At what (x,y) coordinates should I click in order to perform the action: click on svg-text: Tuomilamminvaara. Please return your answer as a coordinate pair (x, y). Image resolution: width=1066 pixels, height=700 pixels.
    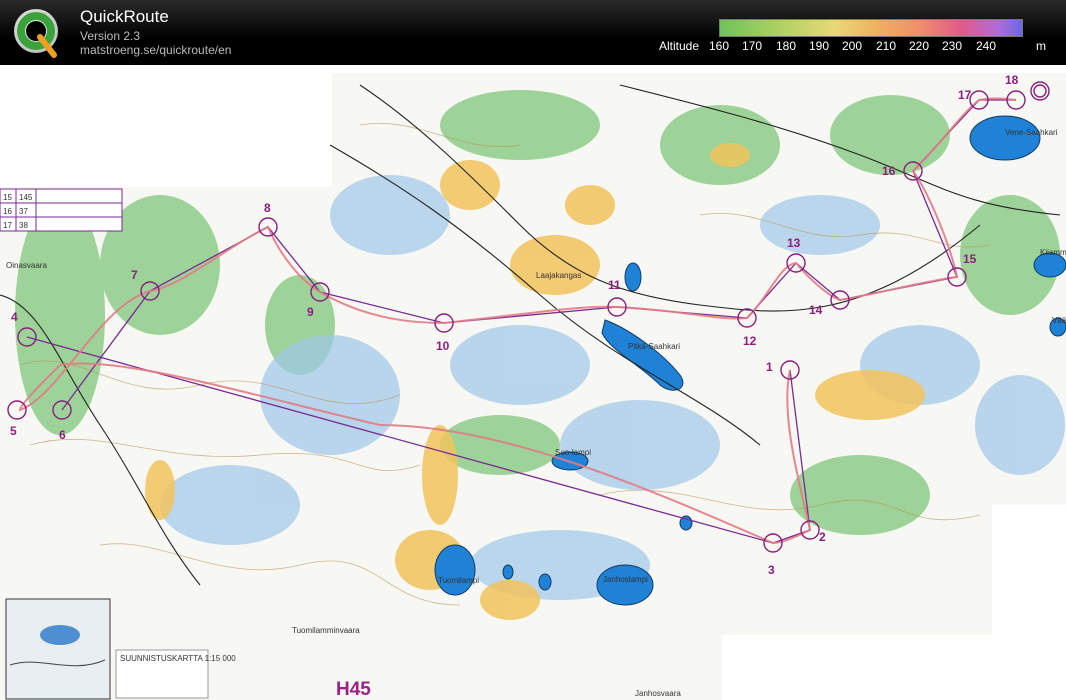
    Looking at the image, I should click on (326, 630).